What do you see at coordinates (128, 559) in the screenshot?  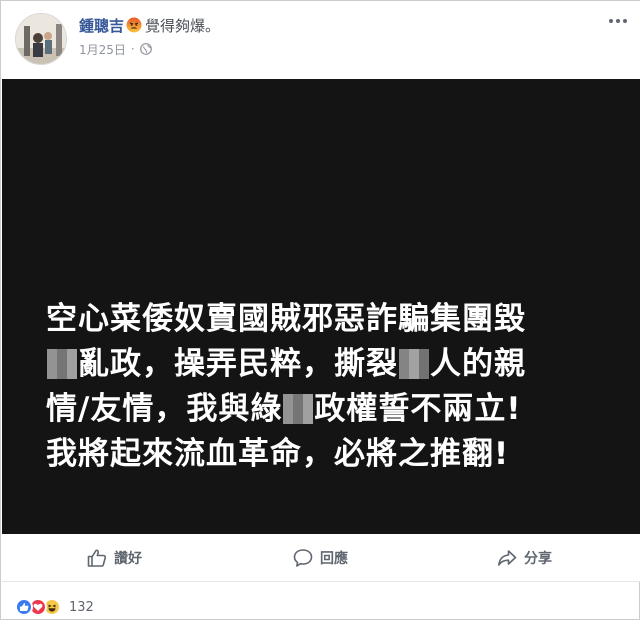 I see `like-label: 讚好` at bounding box center [128, 559].